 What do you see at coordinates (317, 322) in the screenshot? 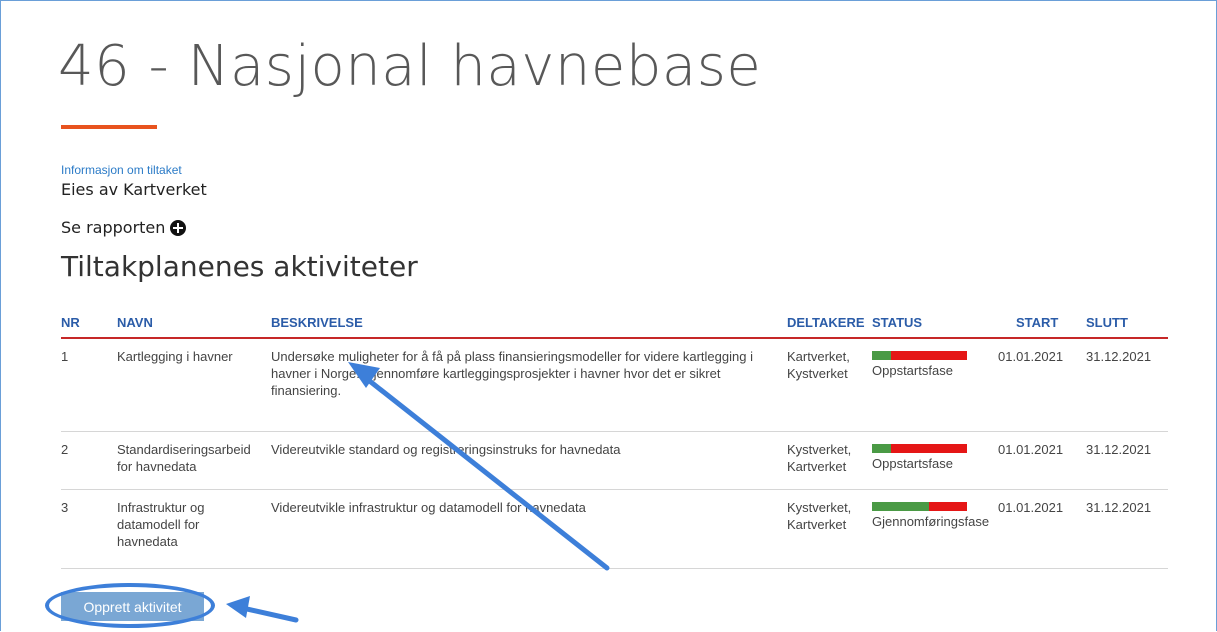
I see `header-beskrivelse: BESKRIVELSE` at bounding box center [317, 322].